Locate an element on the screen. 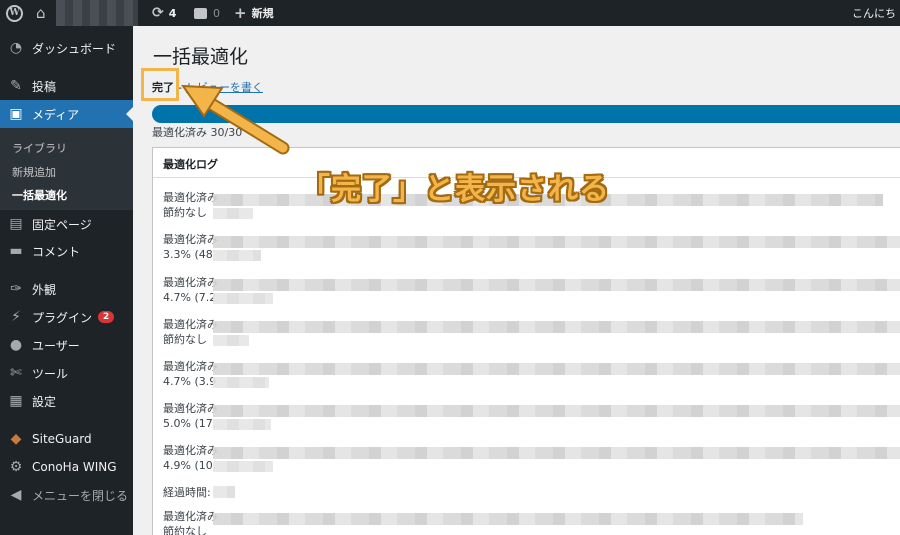  comment-icon: ▬ is located at coordinates (16, 251).